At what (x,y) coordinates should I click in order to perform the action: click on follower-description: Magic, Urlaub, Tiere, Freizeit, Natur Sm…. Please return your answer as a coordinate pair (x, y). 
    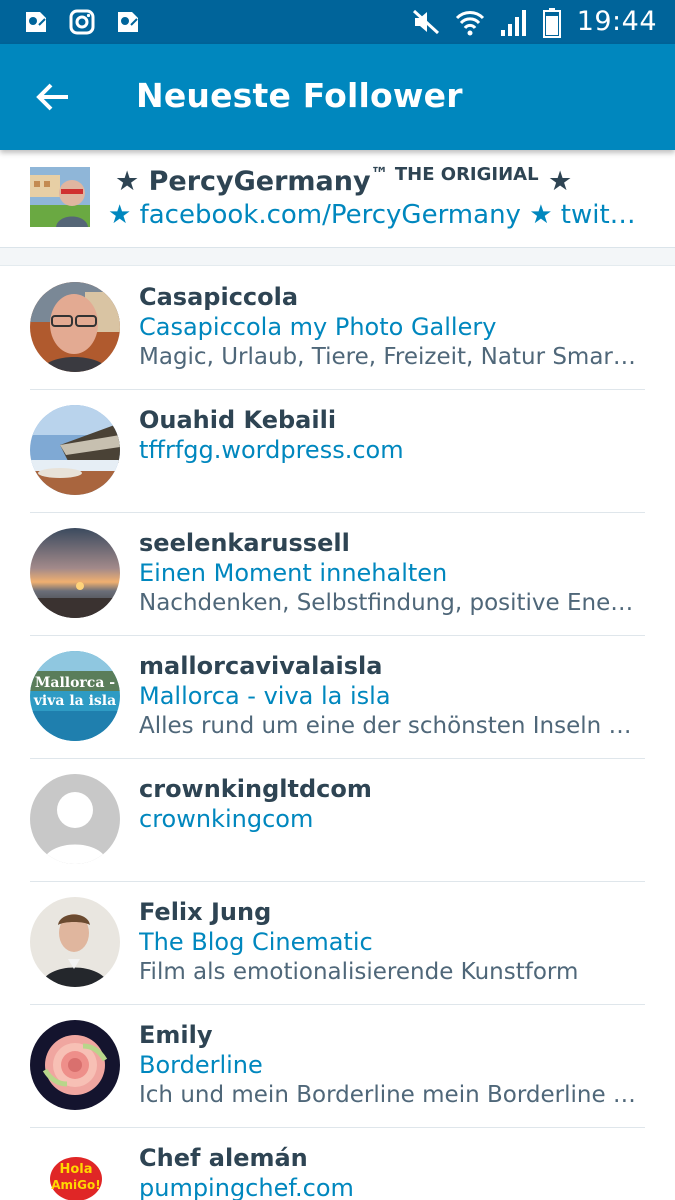
    Looking at the image, I should click on (389, 357).